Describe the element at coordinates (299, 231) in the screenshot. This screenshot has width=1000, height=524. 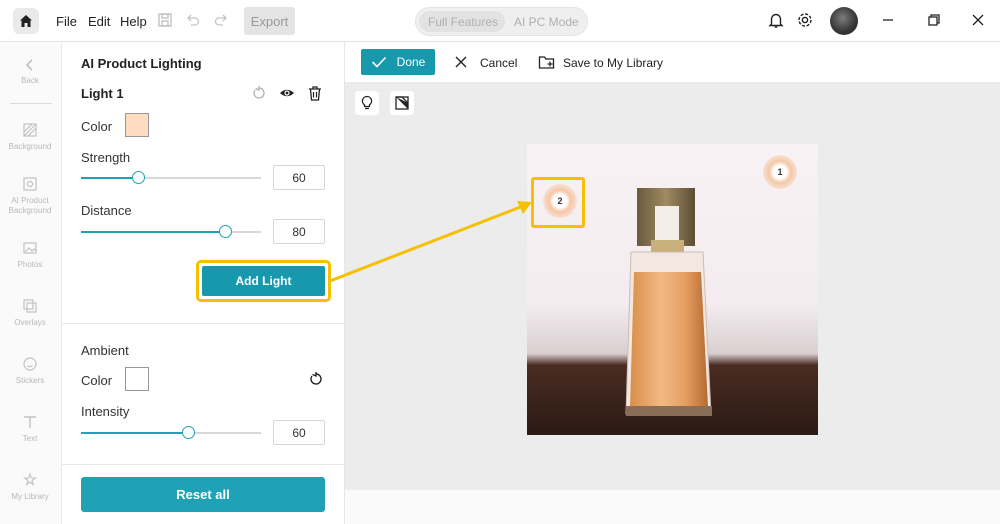
I see `distance-input: 80` at that location.